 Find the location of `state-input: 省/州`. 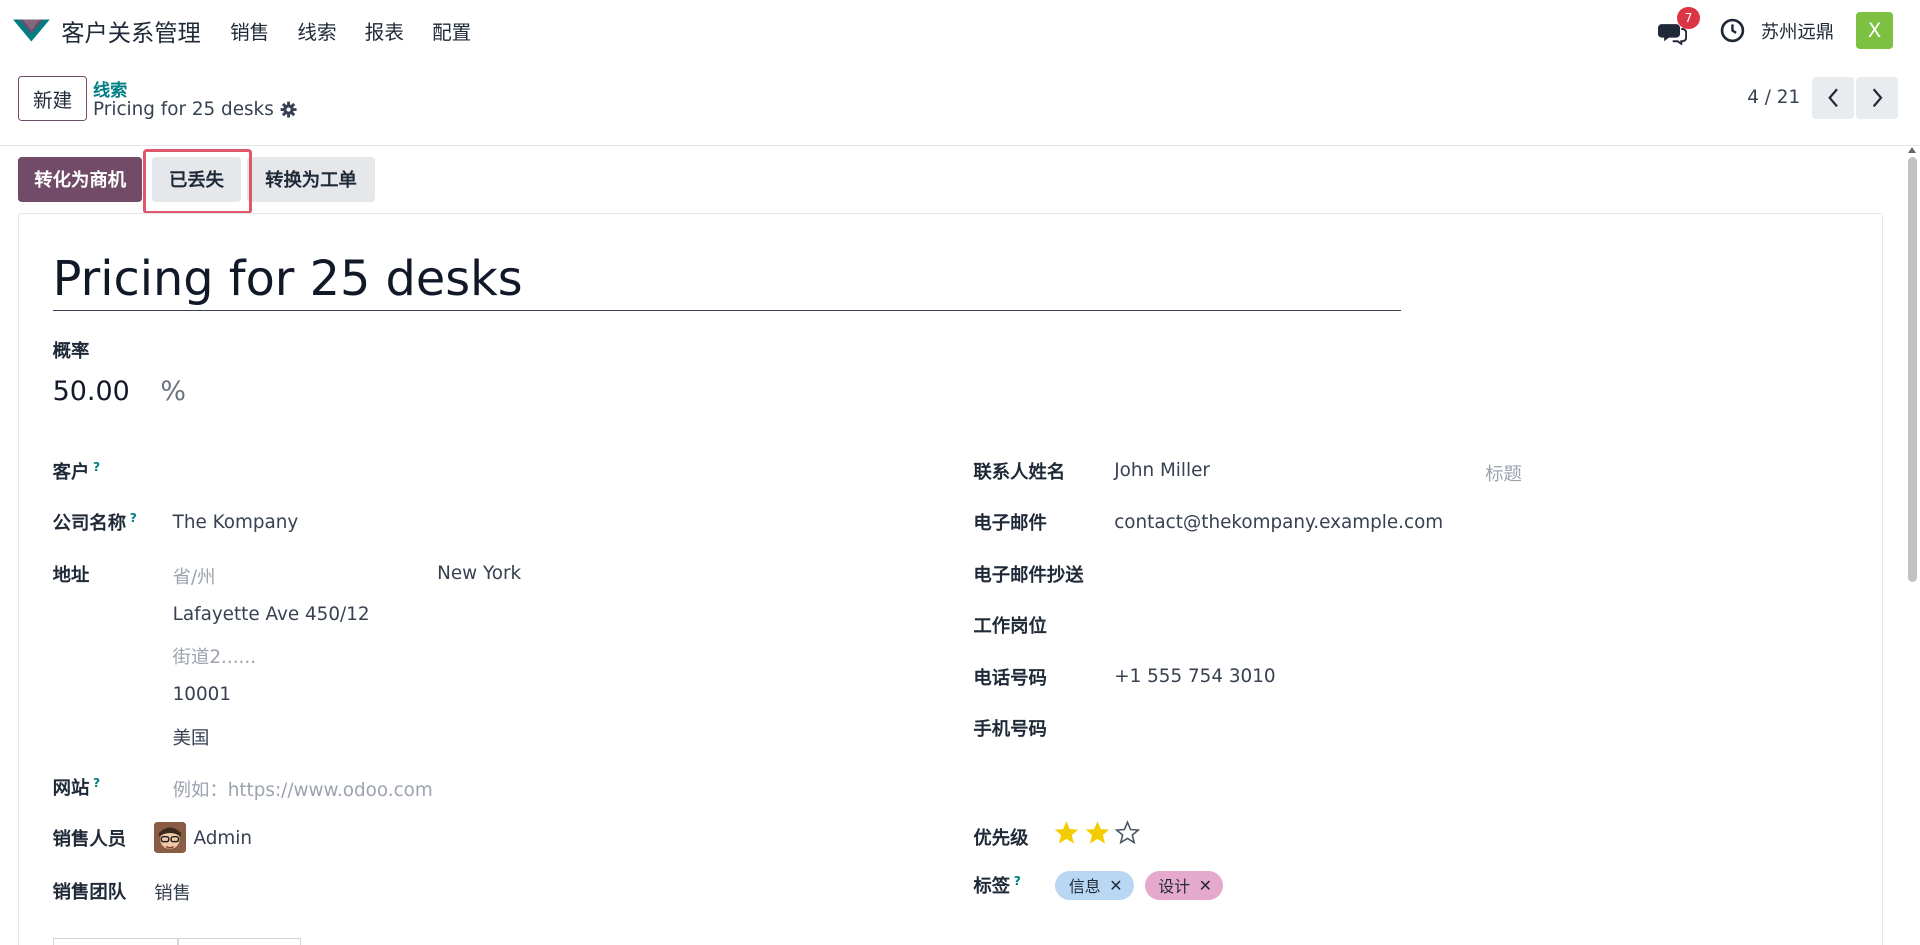

state-input: 省/州 is located at coordinates (194, 576).